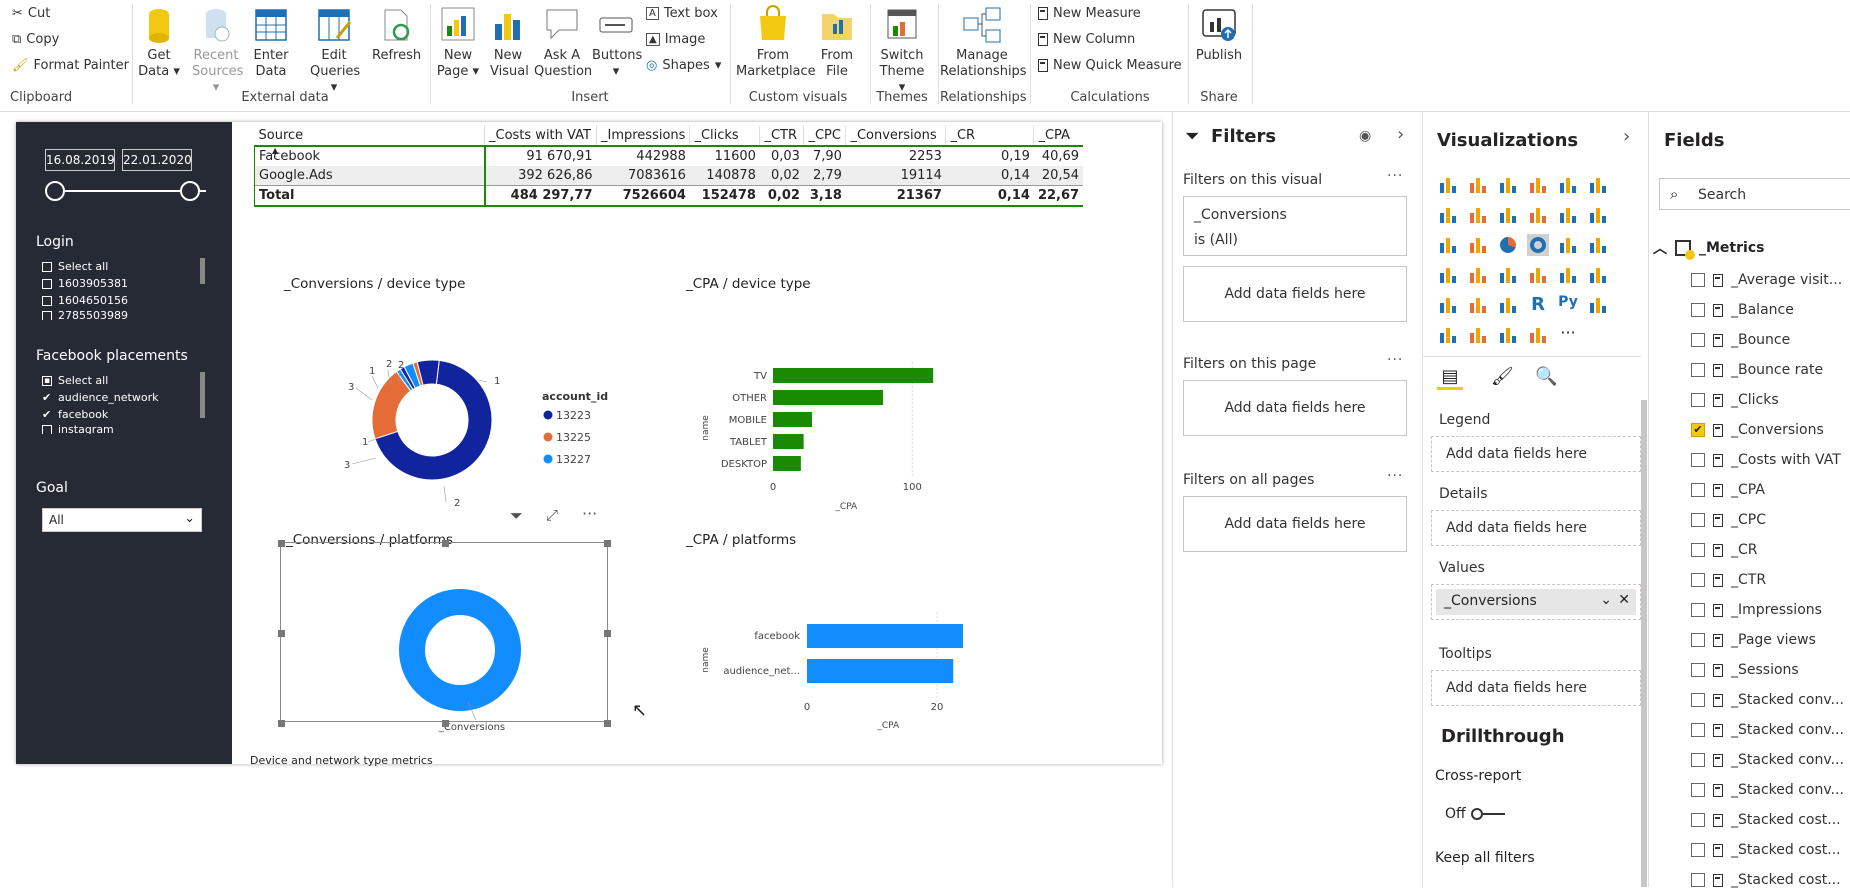  What do you see at coordinates (1295, 294) in the screenshot?
I see `add-visual-filter-field: Add data fields here` at bounding box center [1295, 294].